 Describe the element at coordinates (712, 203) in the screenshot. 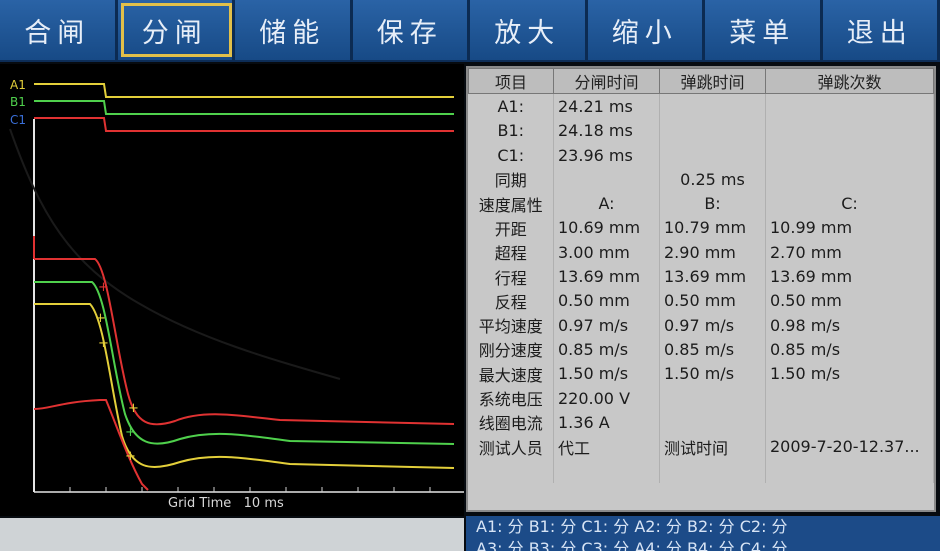

I see `table-cell: B:` at that location.